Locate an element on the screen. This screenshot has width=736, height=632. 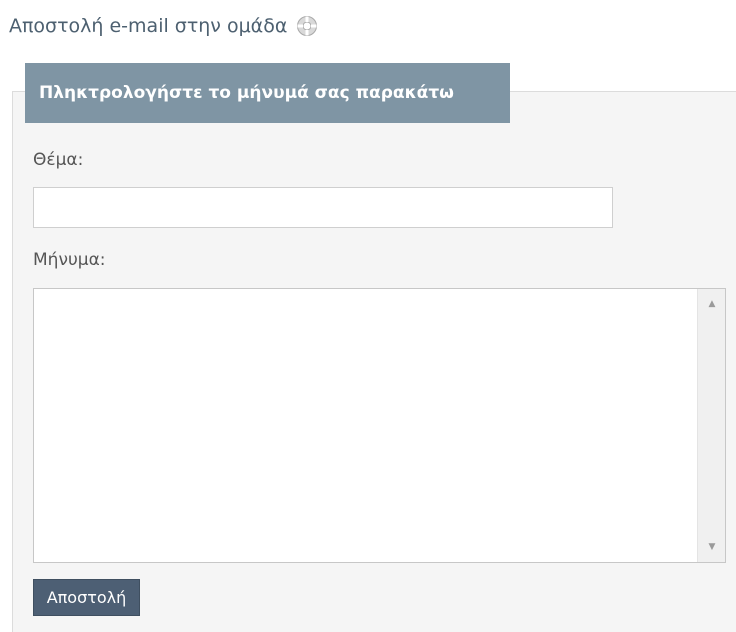
form-legend: Πληκτρολογήστε το μήνυμά σας παρακάτω is located at coordinates (267, 93).